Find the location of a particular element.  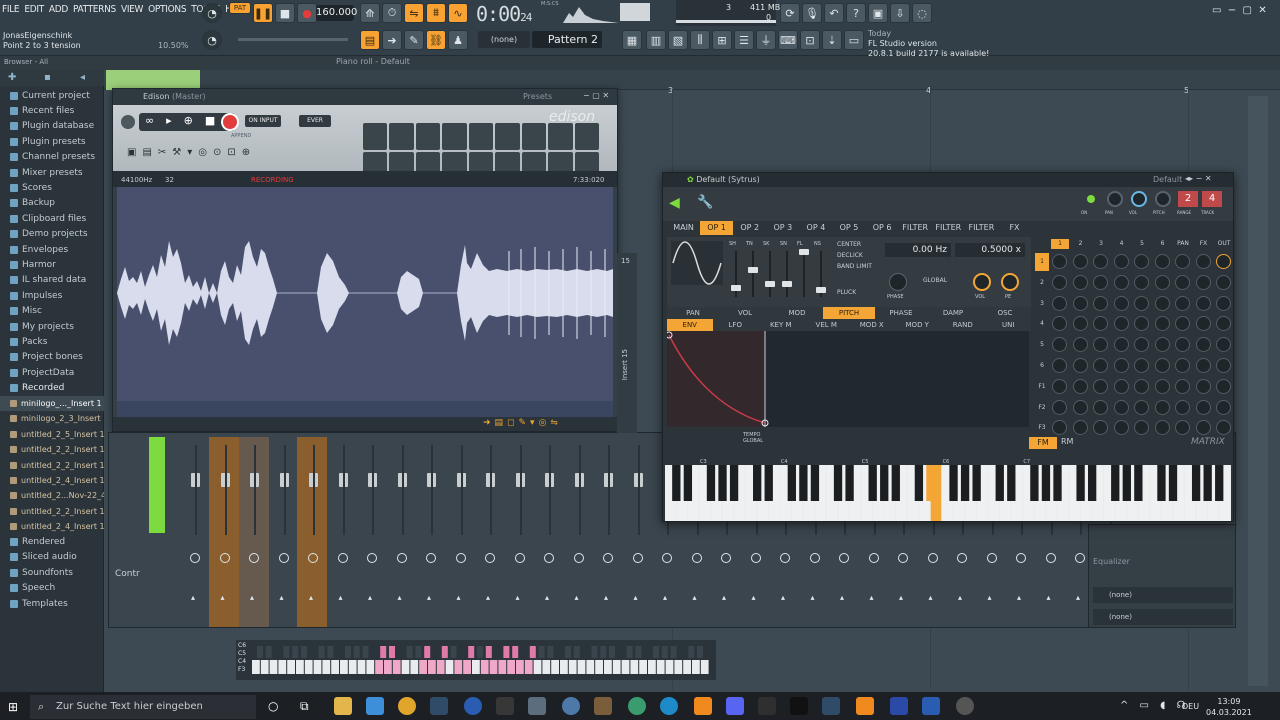

taskbar-clock: 13:09 04.03.2021 is located at coordinates (1229, 707).